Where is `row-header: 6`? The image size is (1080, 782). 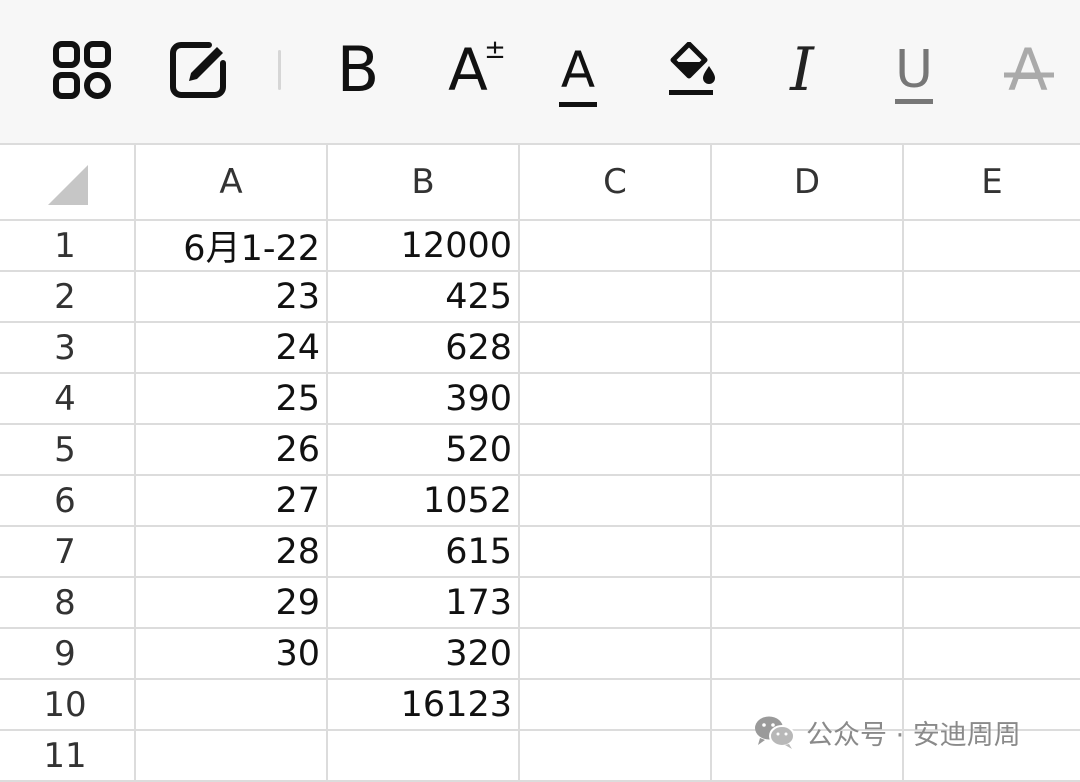 row-header: 6 is located at coordinates (68, 501).